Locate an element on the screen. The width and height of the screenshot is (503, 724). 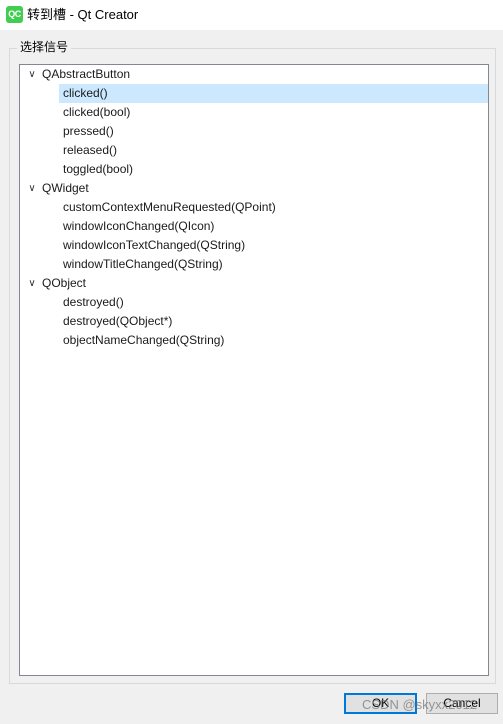
signal-label: pressed() is located at coordinates (88, 131).